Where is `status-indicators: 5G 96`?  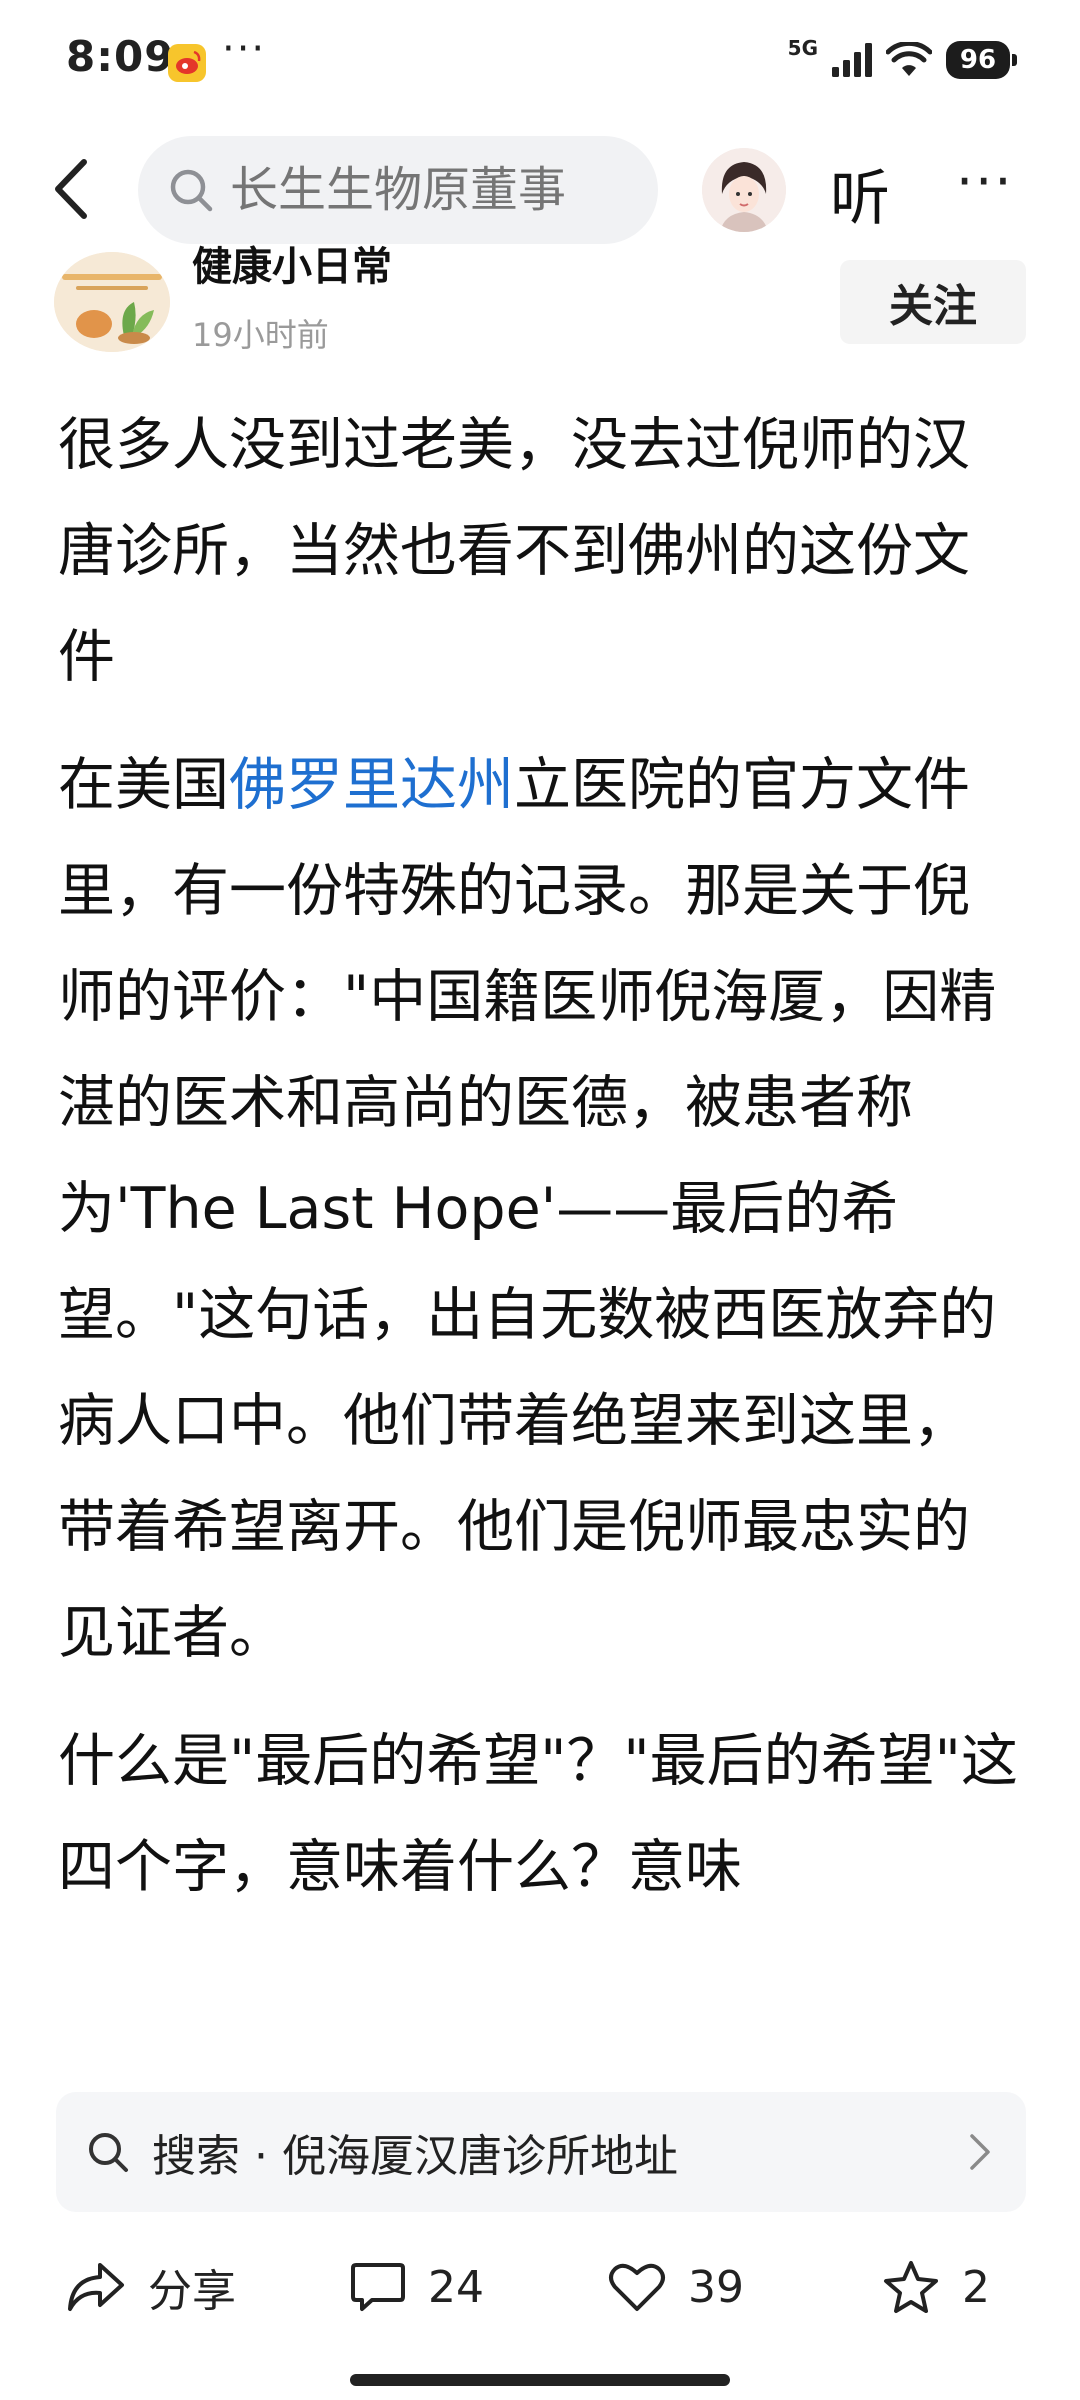
status-indicators: 5G 96 is located at coordinates (902, 59).